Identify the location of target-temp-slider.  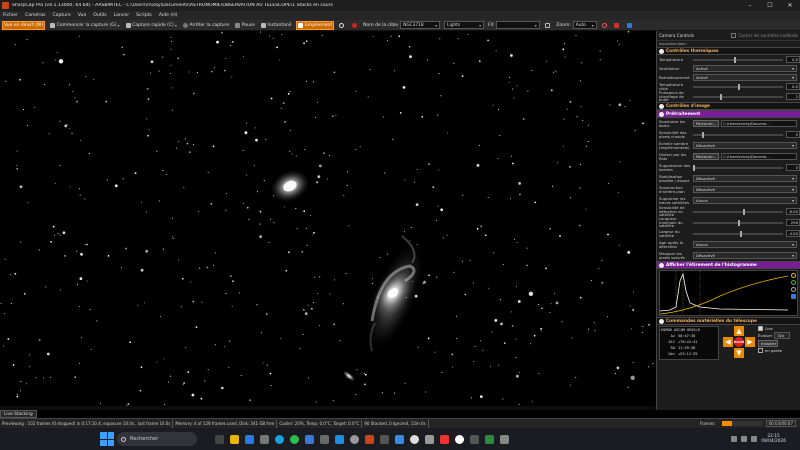
(738, 86).